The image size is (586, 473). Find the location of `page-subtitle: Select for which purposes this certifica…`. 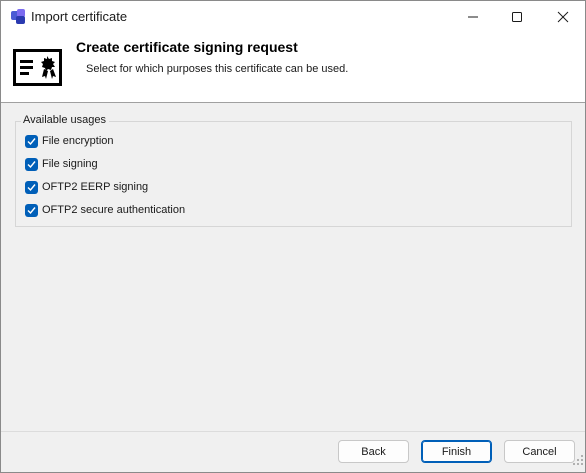

page-subtitle: Select for which purposes this certifica… is located at coordinates (217, 69).